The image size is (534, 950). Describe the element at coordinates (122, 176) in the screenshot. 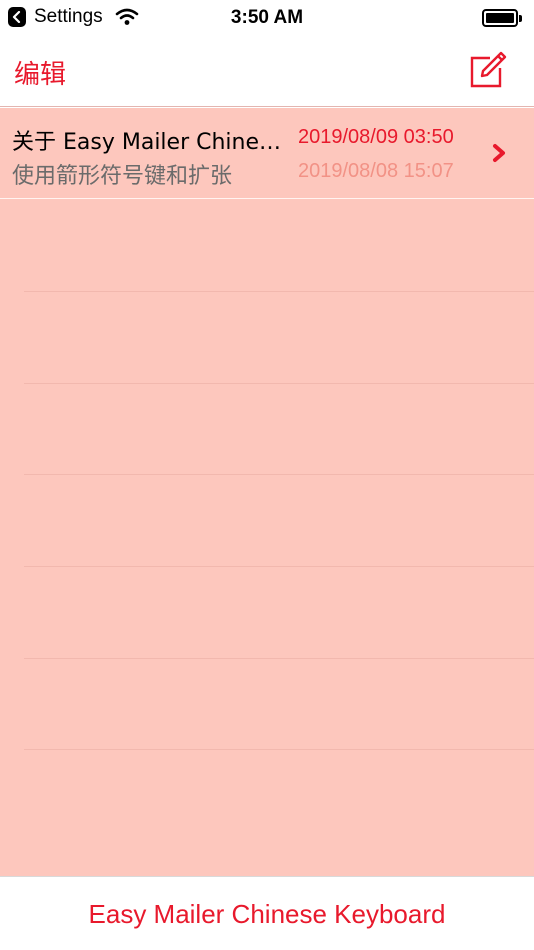

I see `item-subtitle: 使用箭形符号键和扩张` at that location.